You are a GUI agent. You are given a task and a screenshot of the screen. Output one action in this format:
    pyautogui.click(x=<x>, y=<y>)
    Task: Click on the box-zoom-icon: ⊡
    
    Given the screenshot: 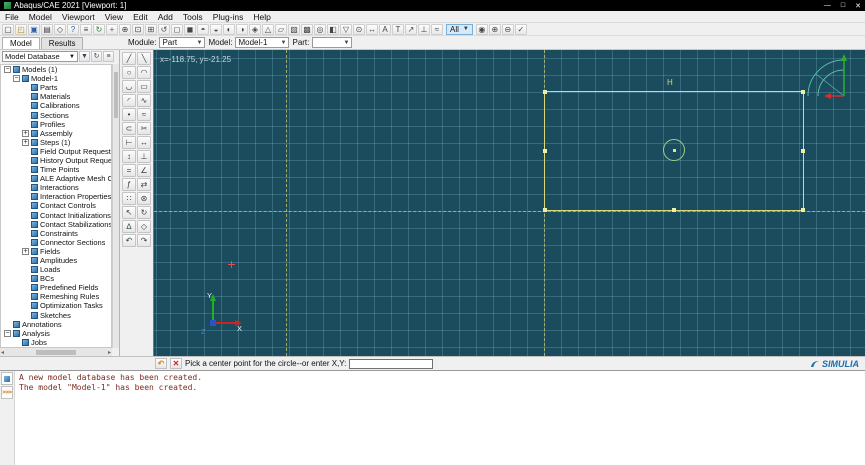 What is the action you would take?
    pyautogui.click(x=138, y=29)
    